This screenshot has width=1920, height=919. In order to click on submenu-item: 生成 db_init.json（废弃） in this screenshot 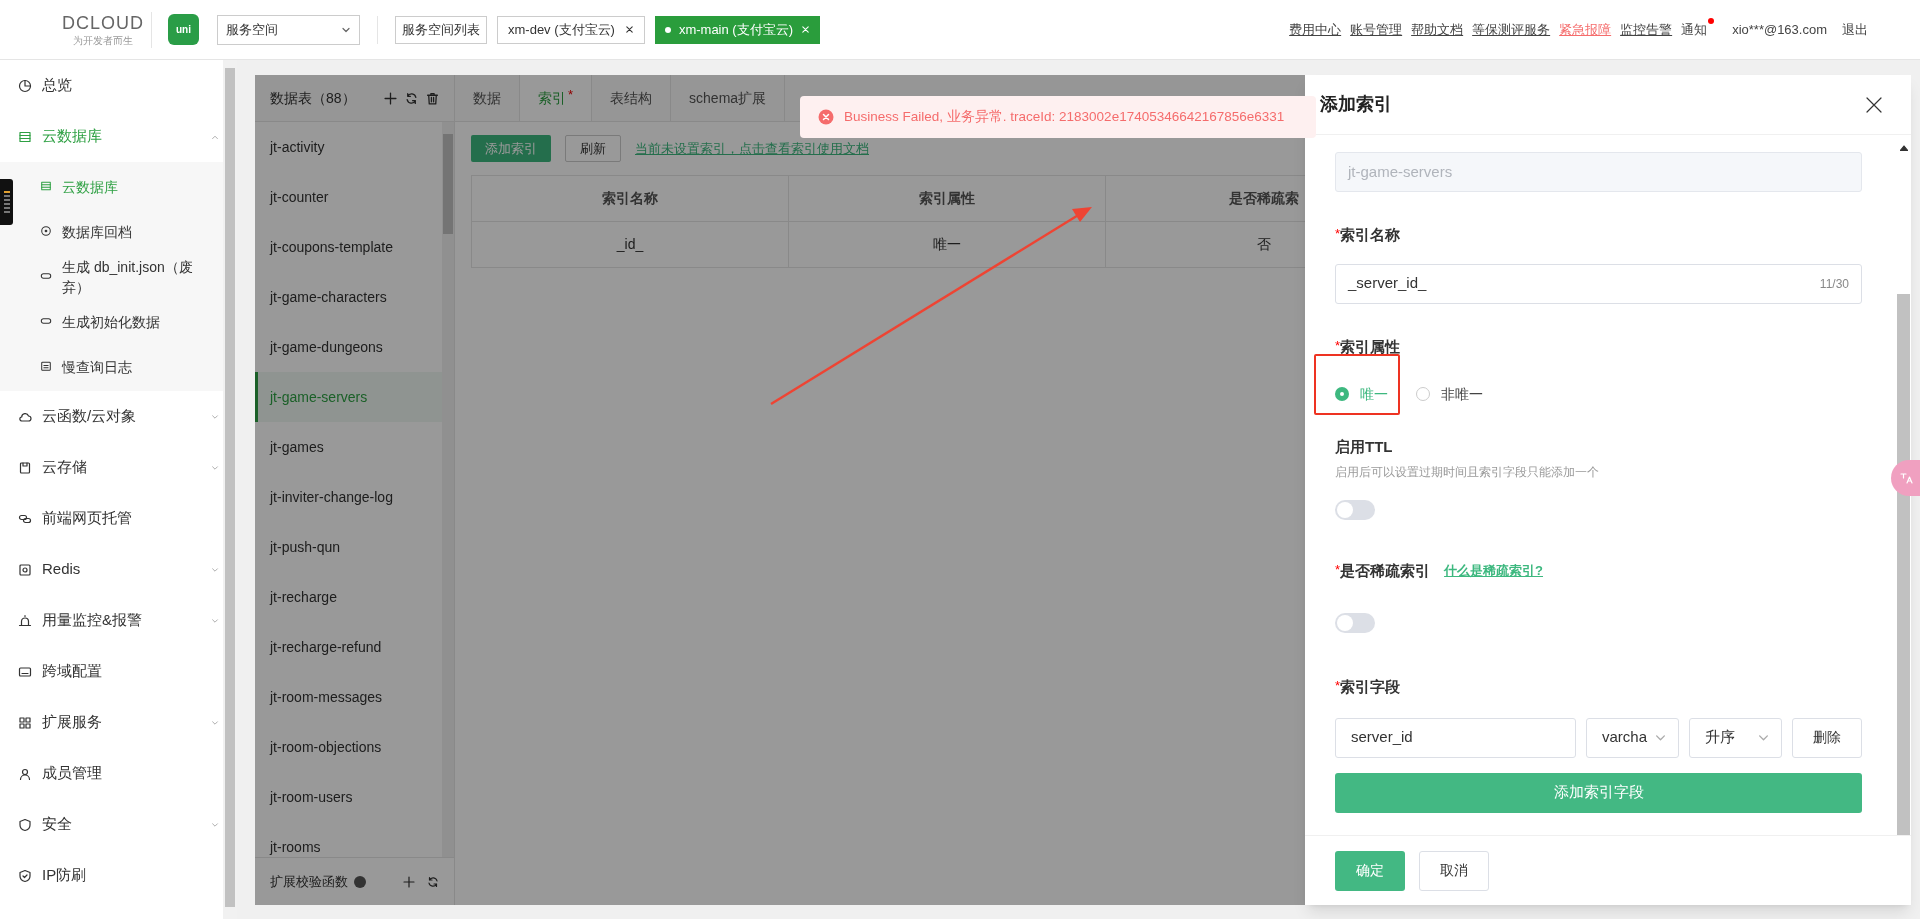, I will do `click(118, 276)`.